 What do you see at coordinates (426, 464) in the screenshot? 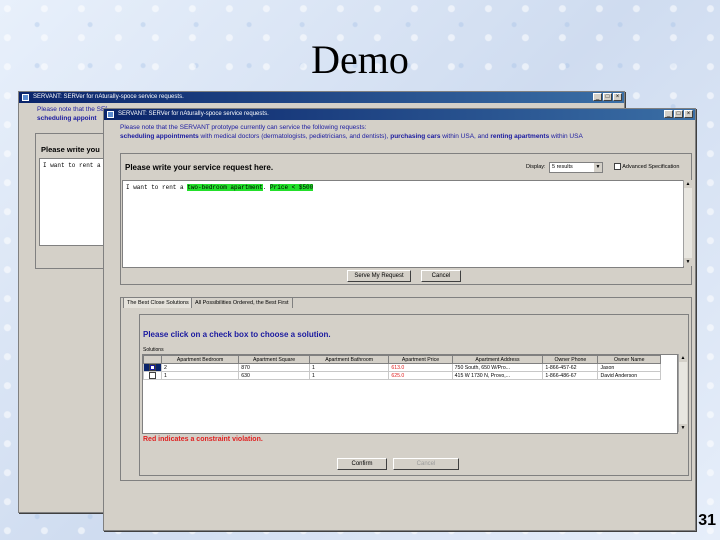
I see `cancel2-button: Cancel` at bounding box center [426, 464].